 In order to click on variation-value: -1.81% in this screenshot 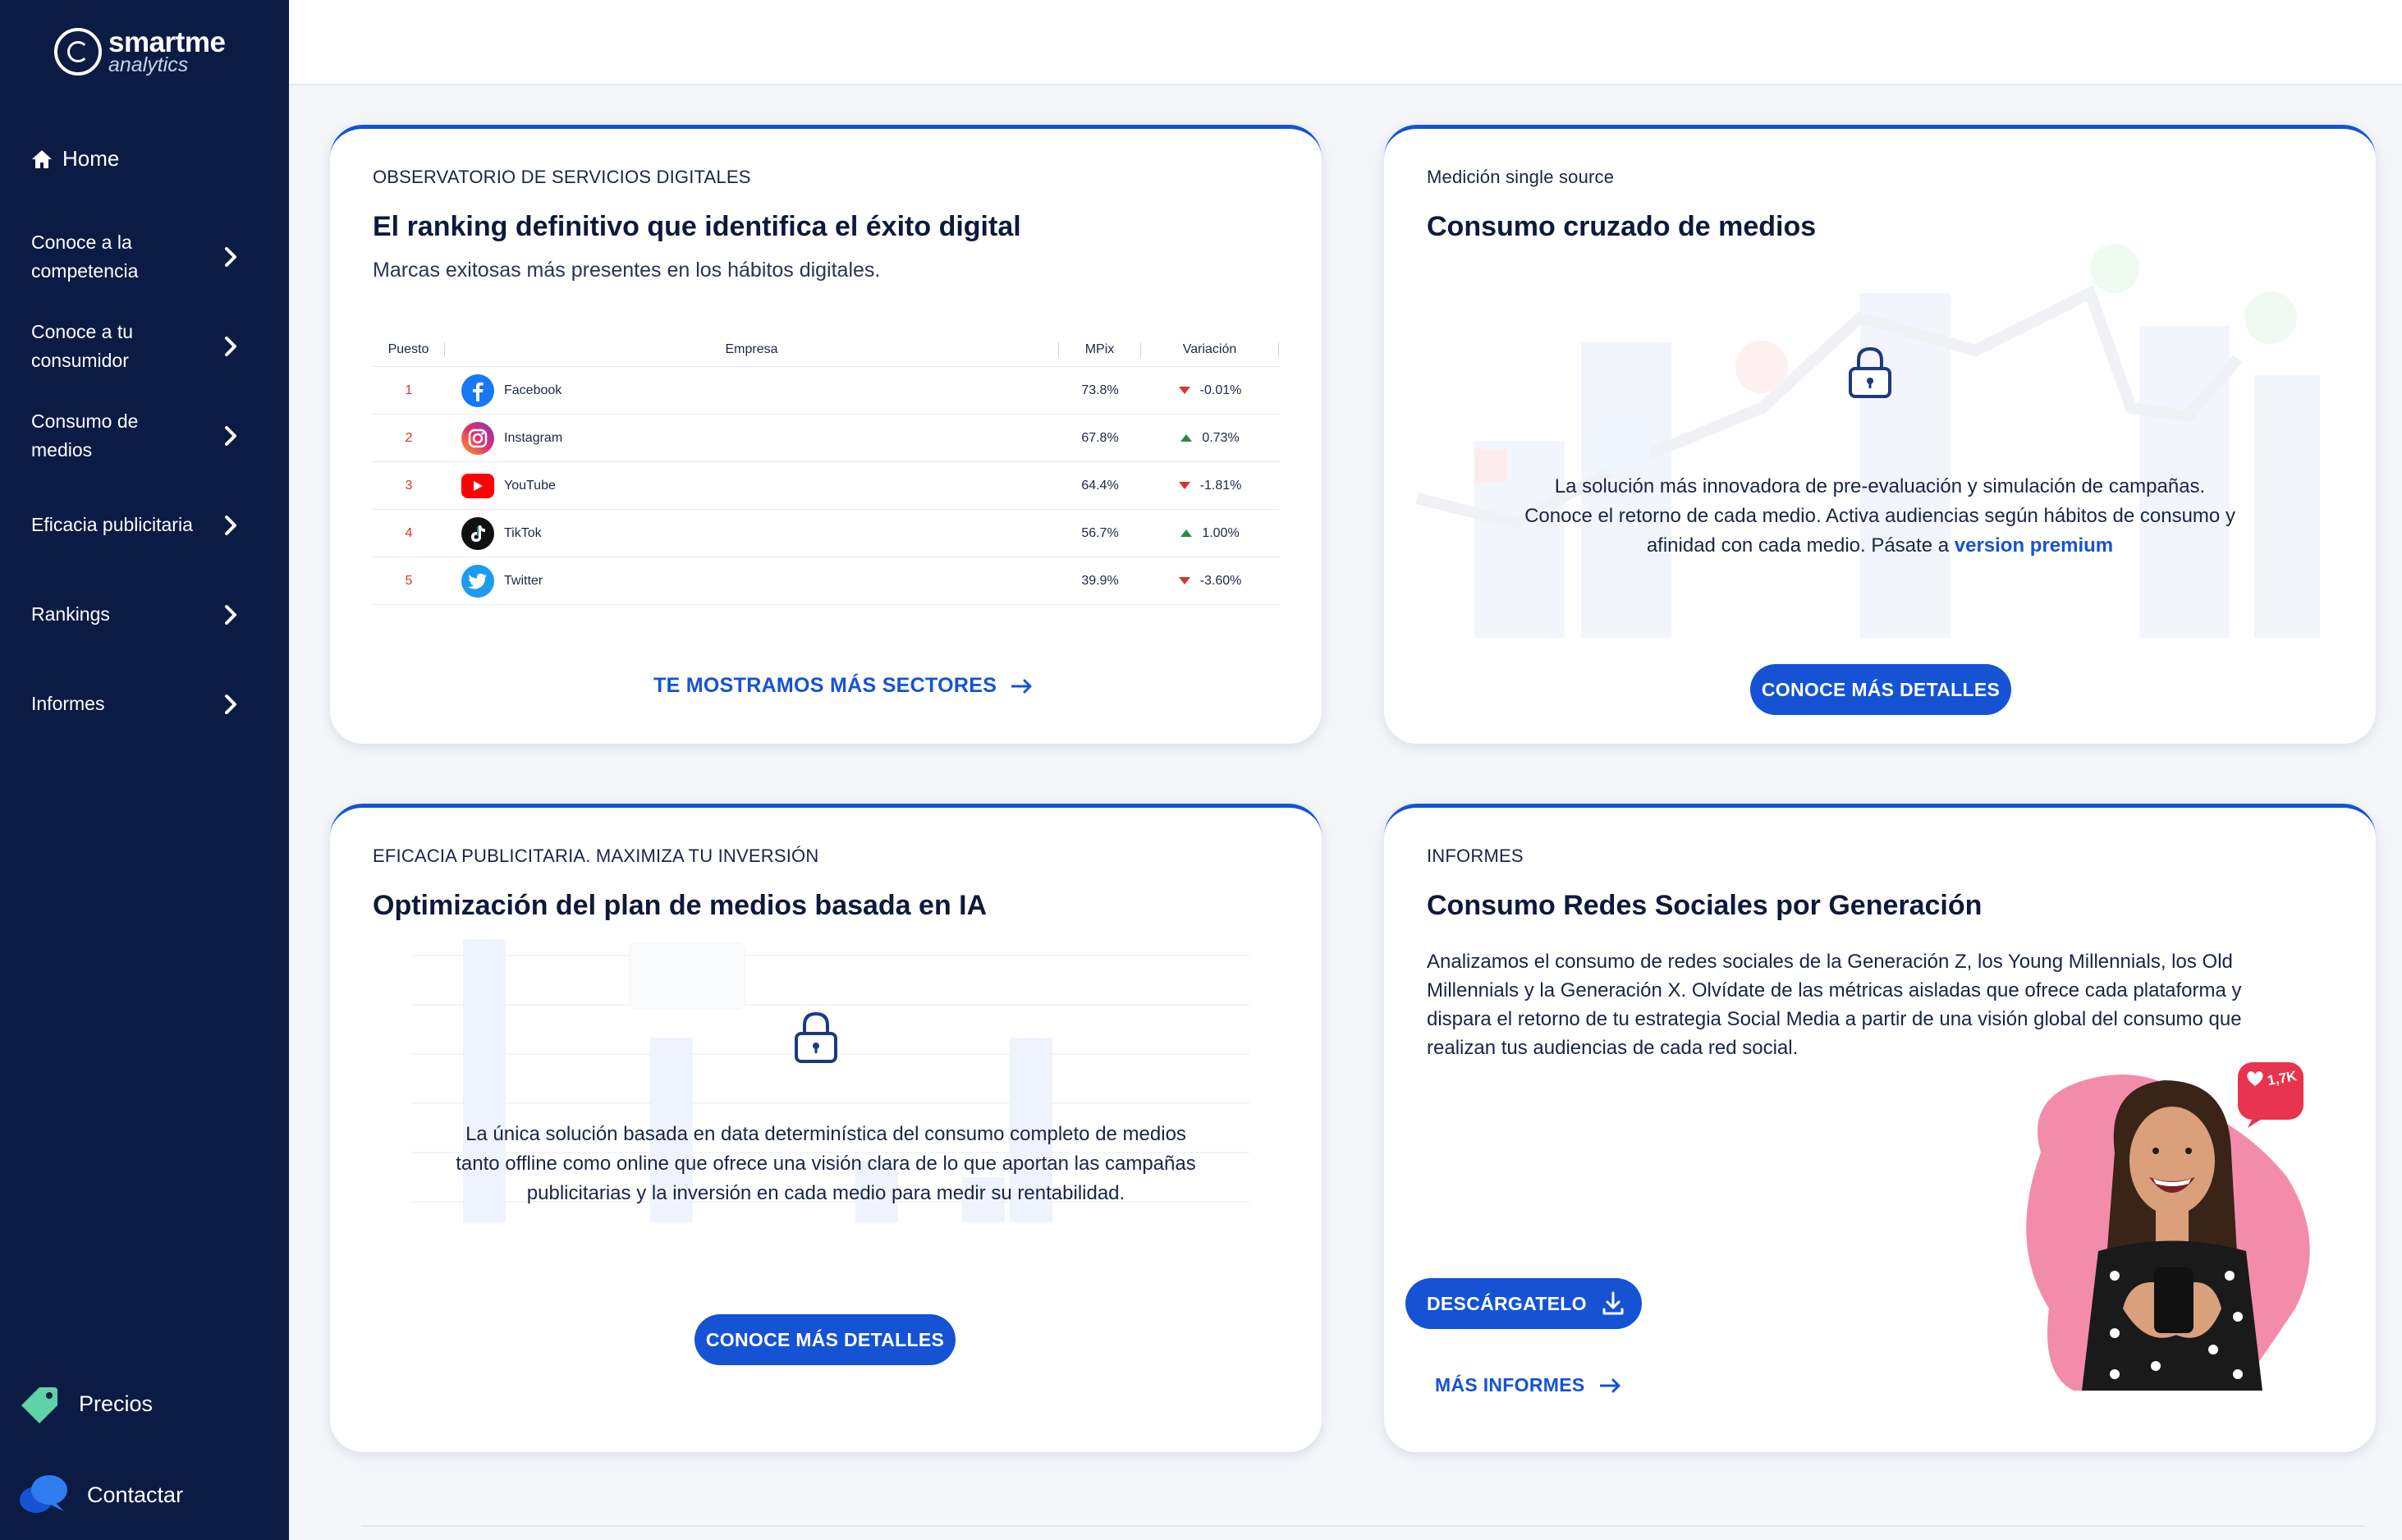, I will do `click(1220, 486)`.